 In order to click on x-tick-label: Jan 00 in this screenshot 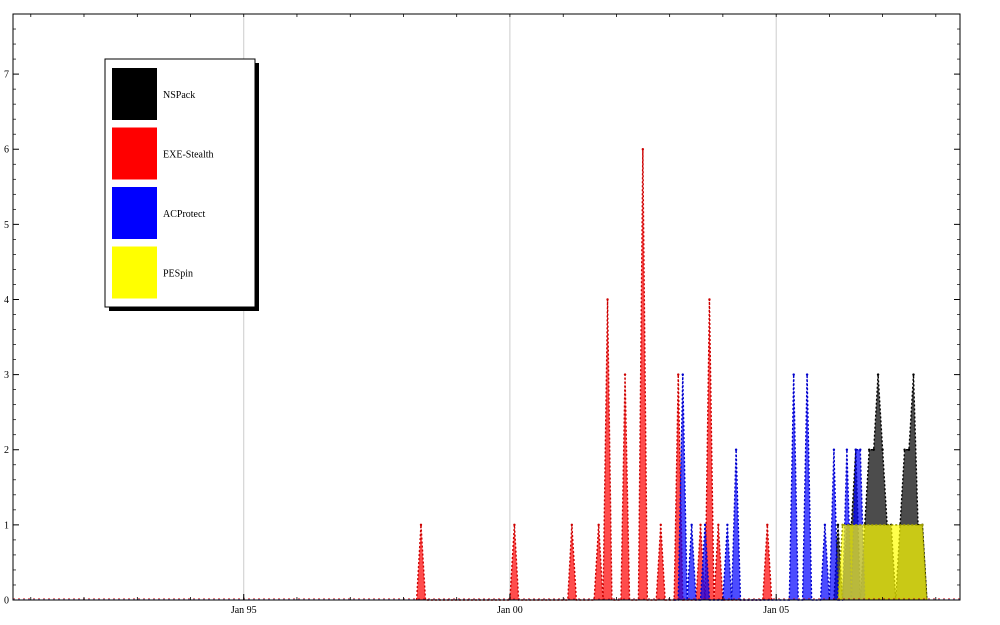, I will do `click(510, 610)`.